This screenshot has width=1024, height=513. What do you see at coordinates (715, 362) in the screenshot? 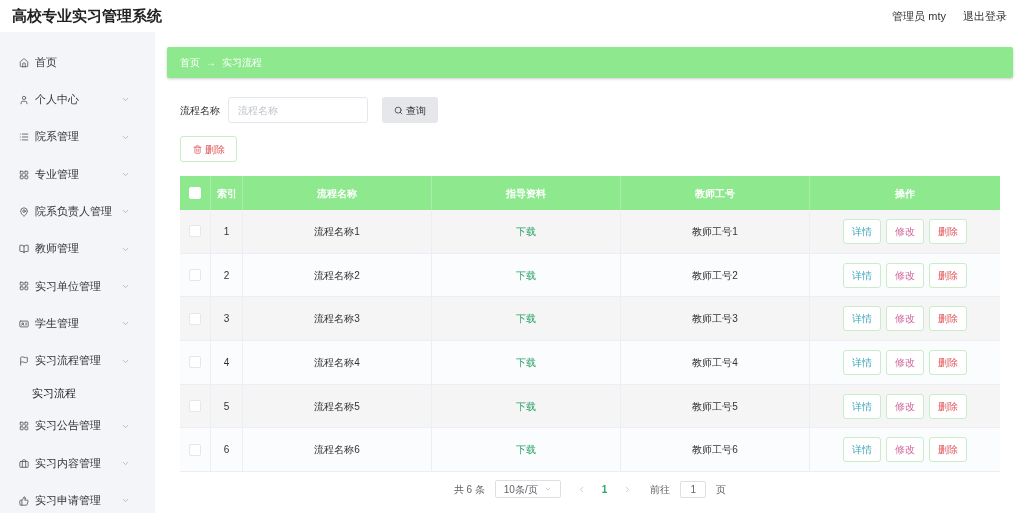
I see `table-cell-text: 教师工号4` at bounding box center [715, 362].